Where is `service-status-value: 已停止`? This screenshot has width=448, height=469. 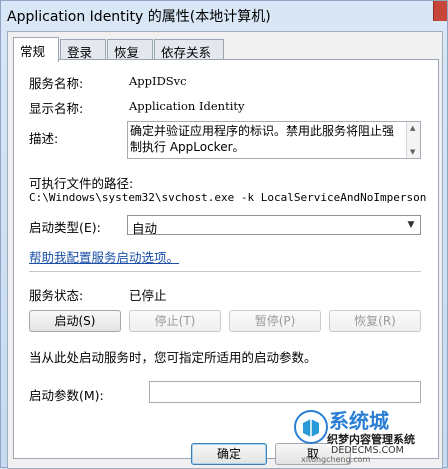 service-status-value: 已停止 is located at coordinates (148, 295).